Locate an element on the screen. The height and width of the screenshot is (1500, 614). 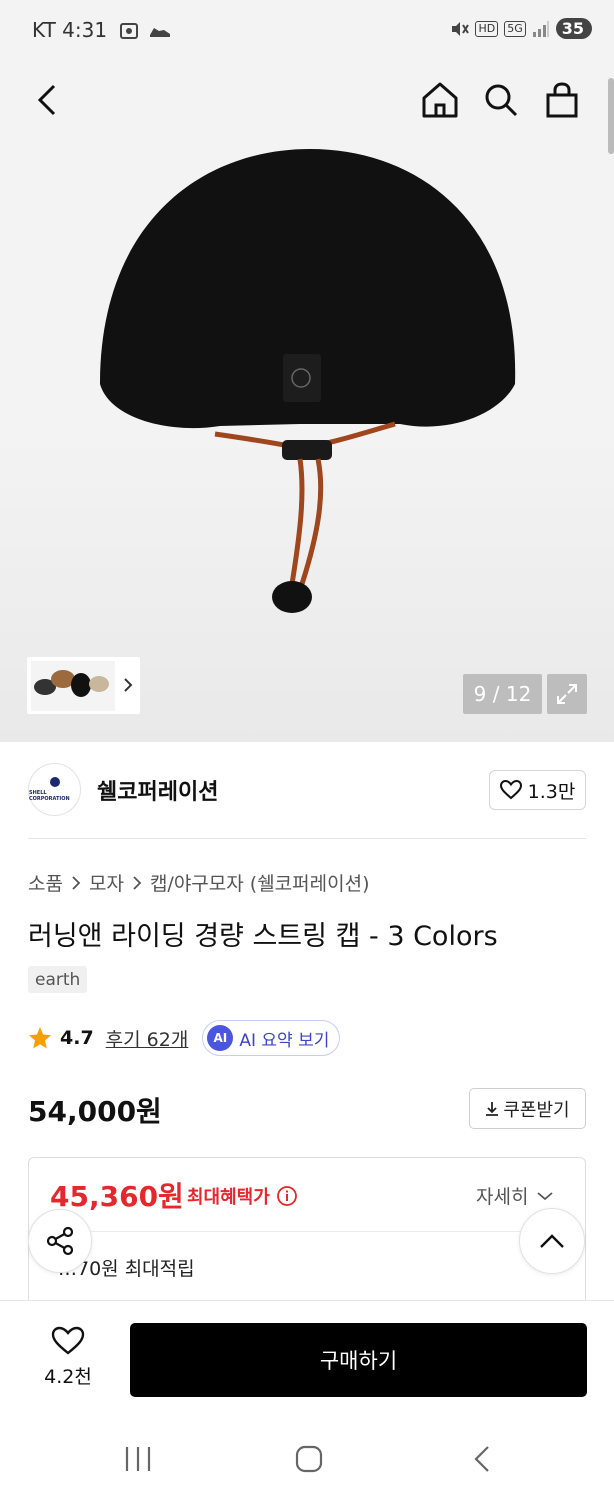
home-nav-icon is located at coordinates (309, 1459).